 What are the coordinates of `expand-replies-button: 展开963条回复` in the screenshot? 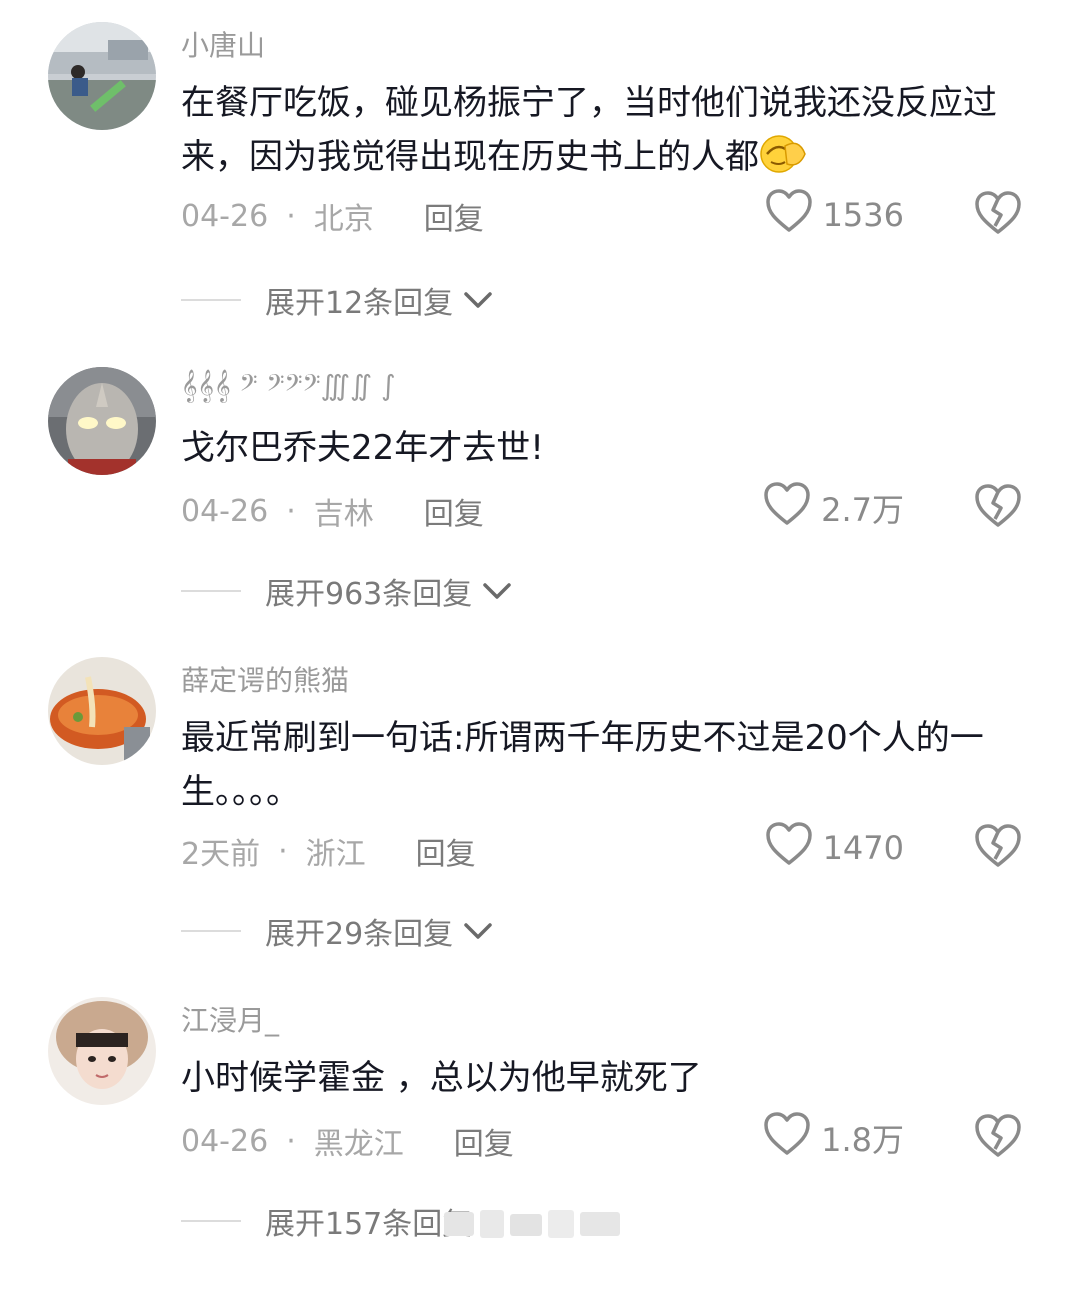 It's located at (346, 591).